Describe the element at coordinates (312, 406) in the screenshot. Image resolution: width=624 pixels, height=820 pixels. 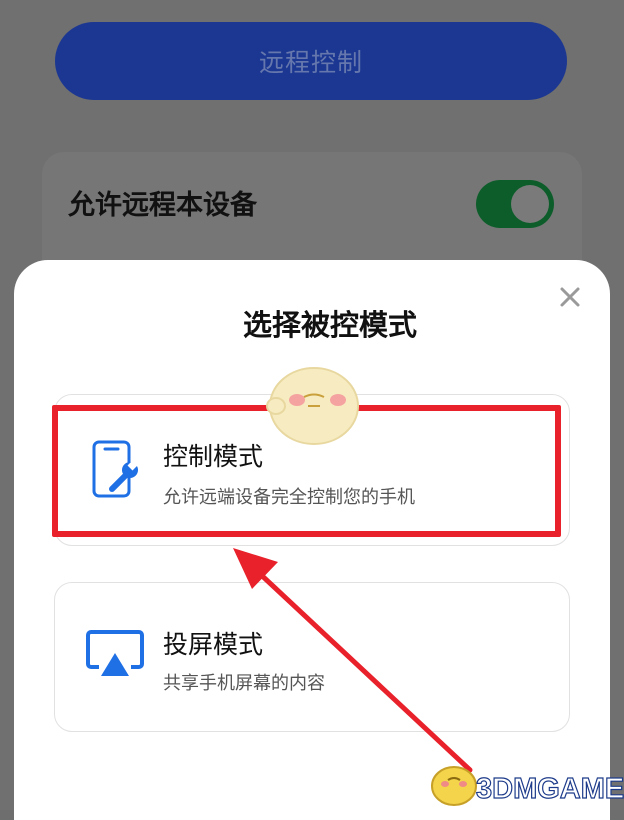
I see `mascot-sticker-icon` at that location.